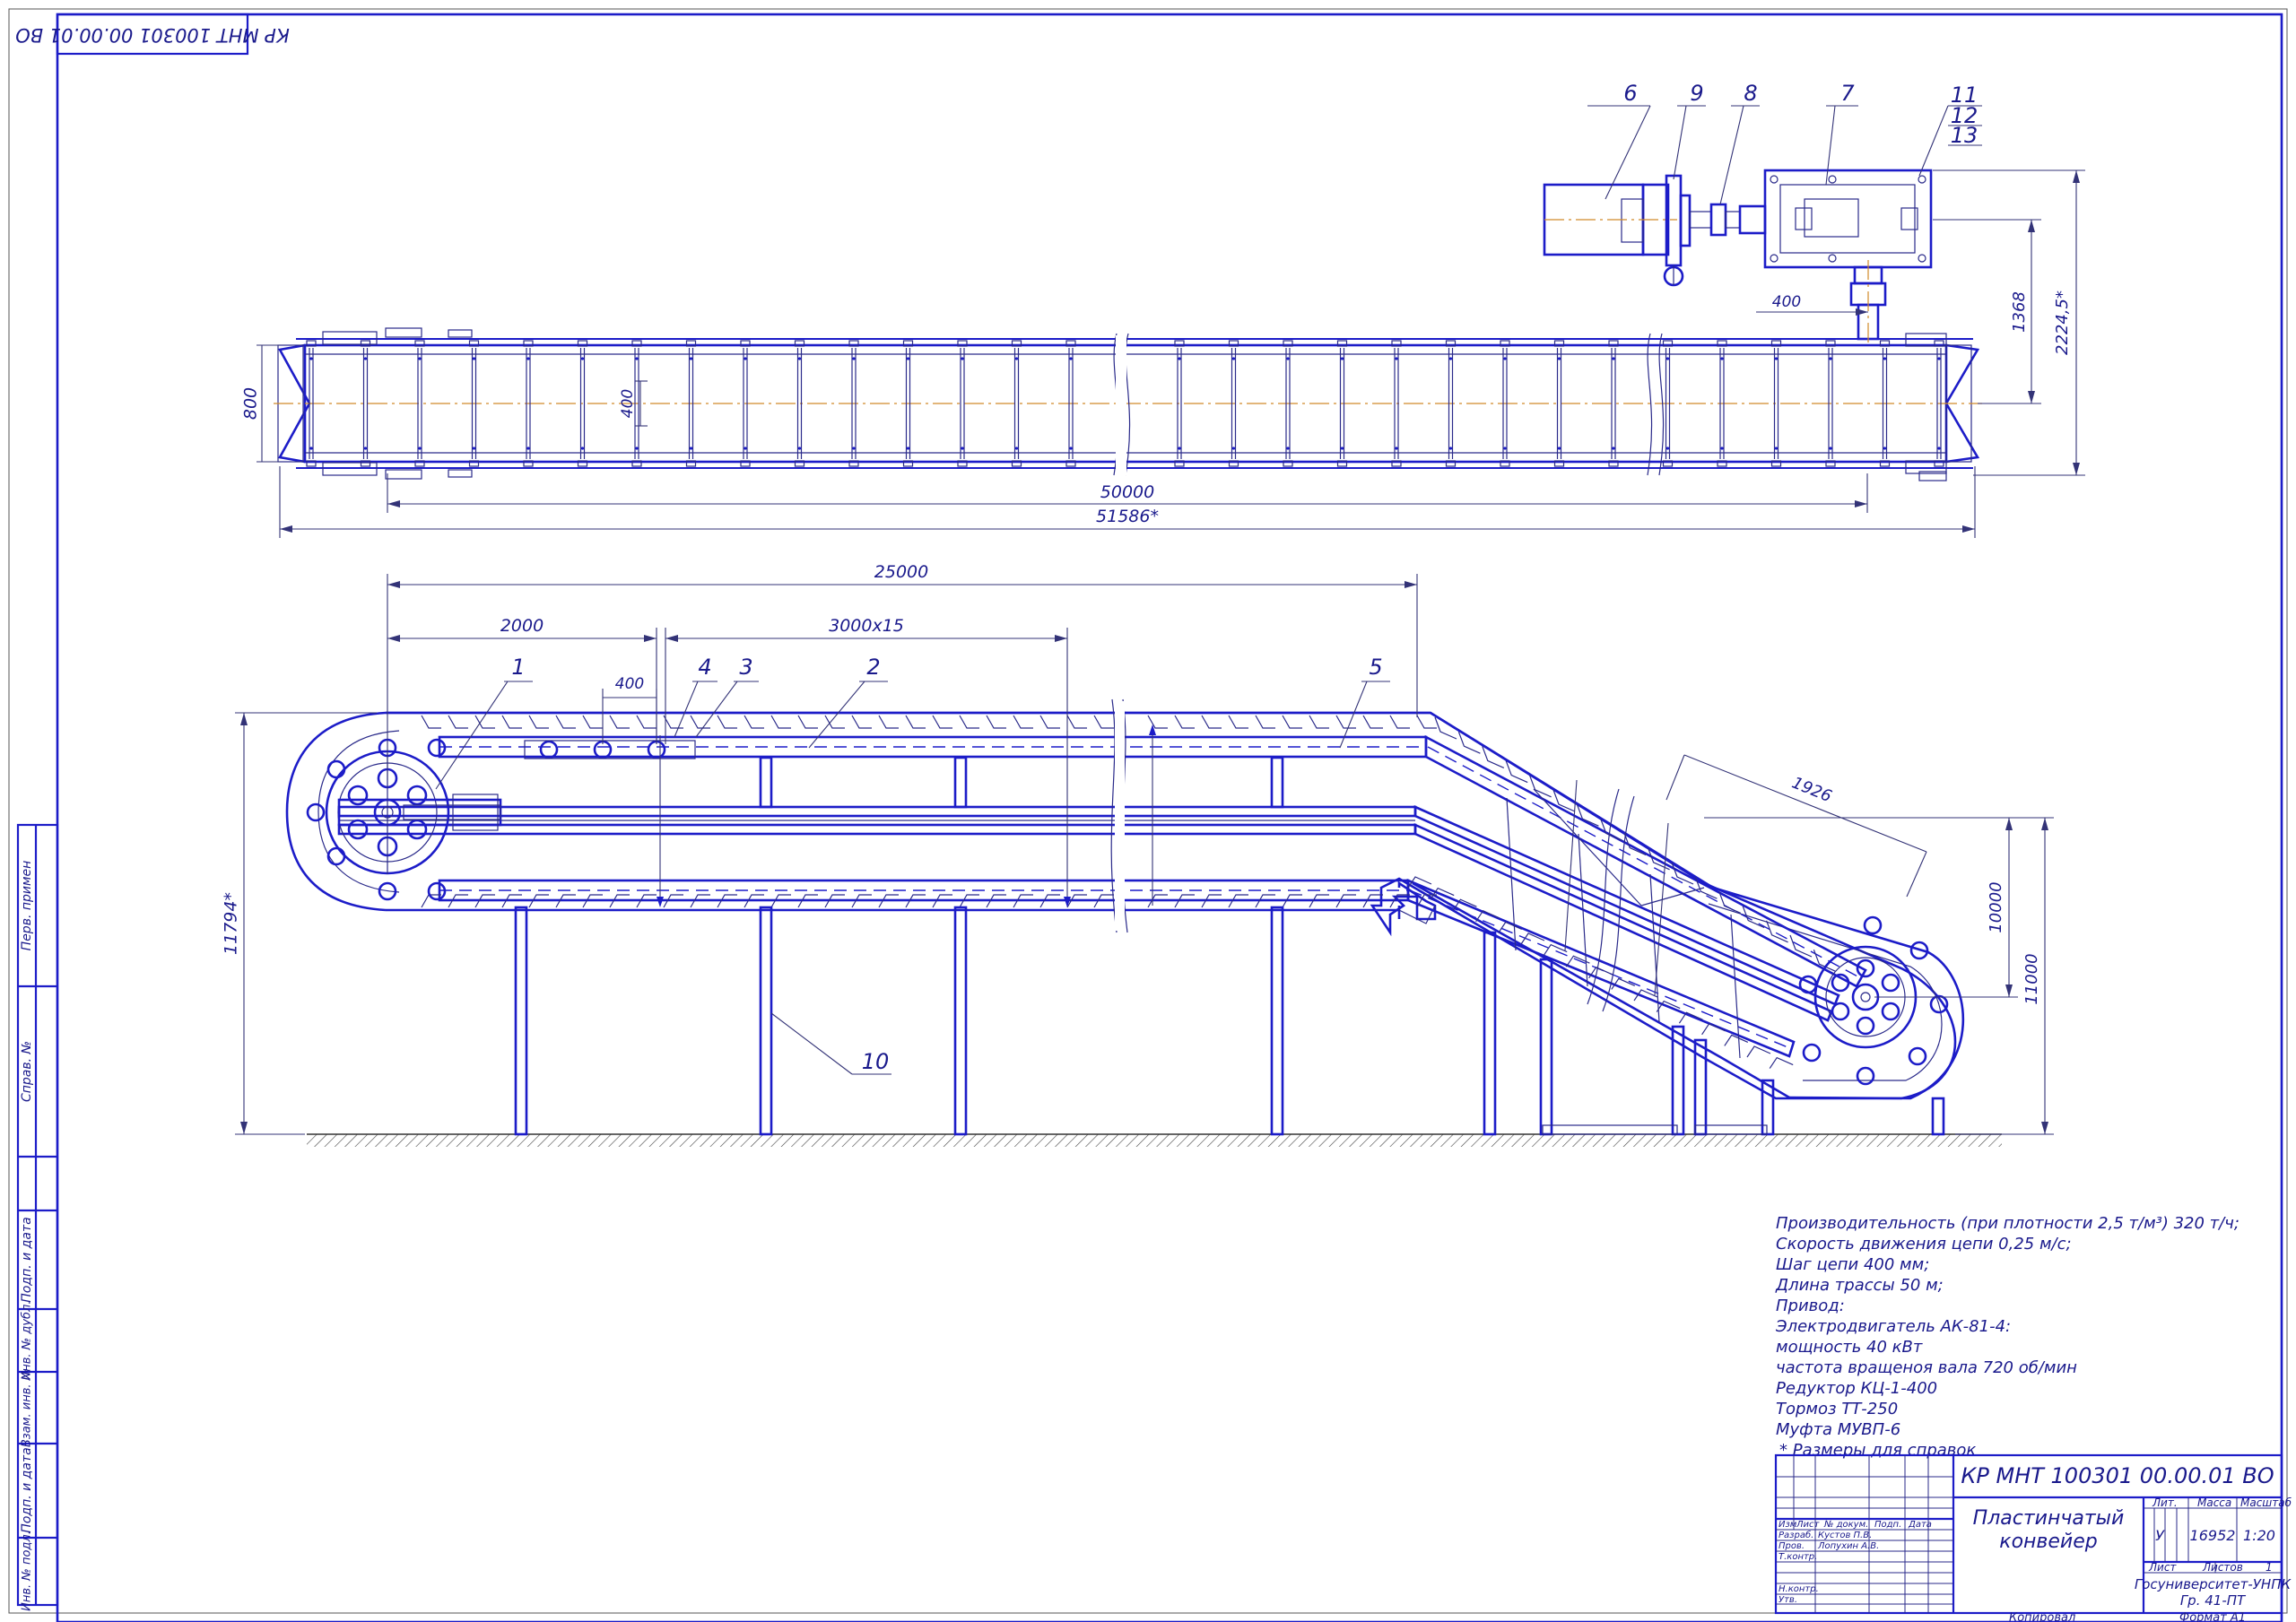 This screenshot has height=1622, width=2296. What do you see at coordinates (27, 1571) in the screenshot?
I see `strip-label-inv-podl: Инв. № подл.` at bounding box center [27, 1571].